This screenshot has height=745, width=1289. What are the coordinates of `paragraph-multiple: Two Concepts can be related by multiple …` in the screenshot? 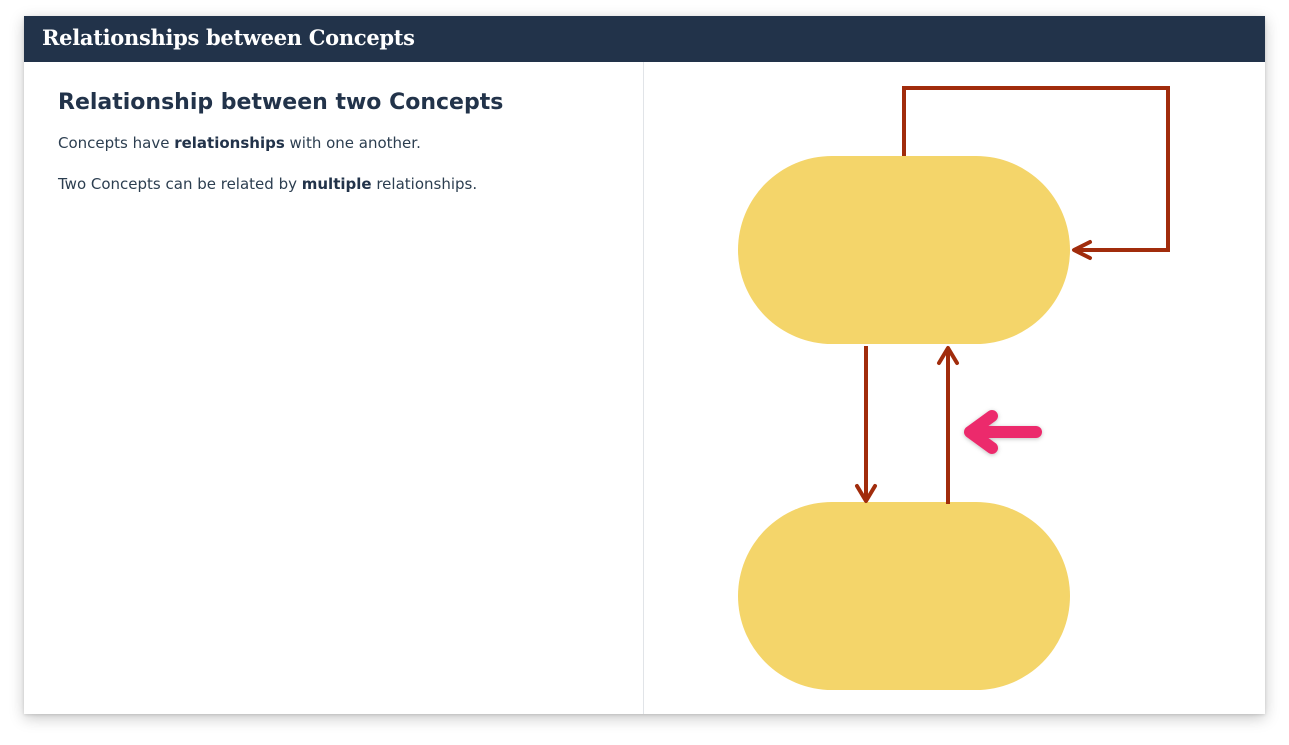 It's located at (267, 184).